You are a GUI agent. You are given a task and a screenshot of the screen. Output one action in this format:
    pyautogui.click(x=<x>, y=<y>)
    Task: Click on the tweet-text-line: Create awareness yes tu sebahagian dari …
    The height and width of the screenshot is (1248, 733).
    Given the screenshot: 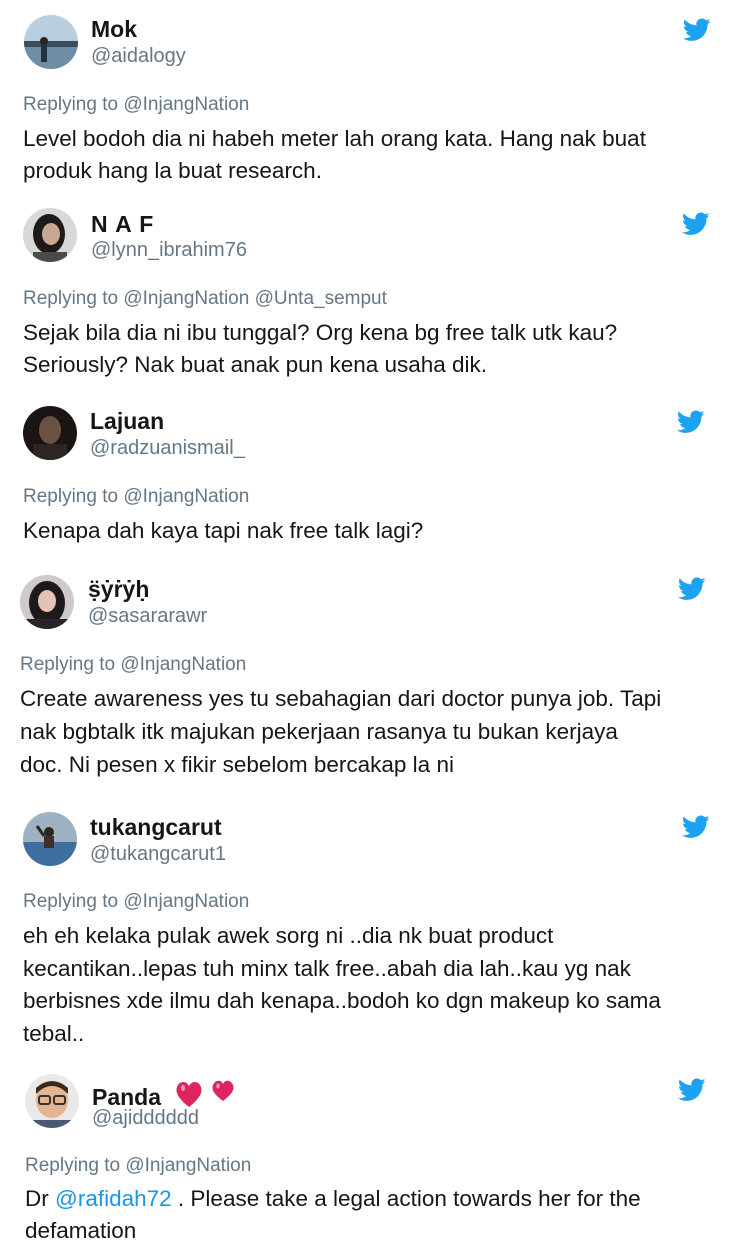 What is the action you would take?
    pyautogui.click(x=341, y=698)
    